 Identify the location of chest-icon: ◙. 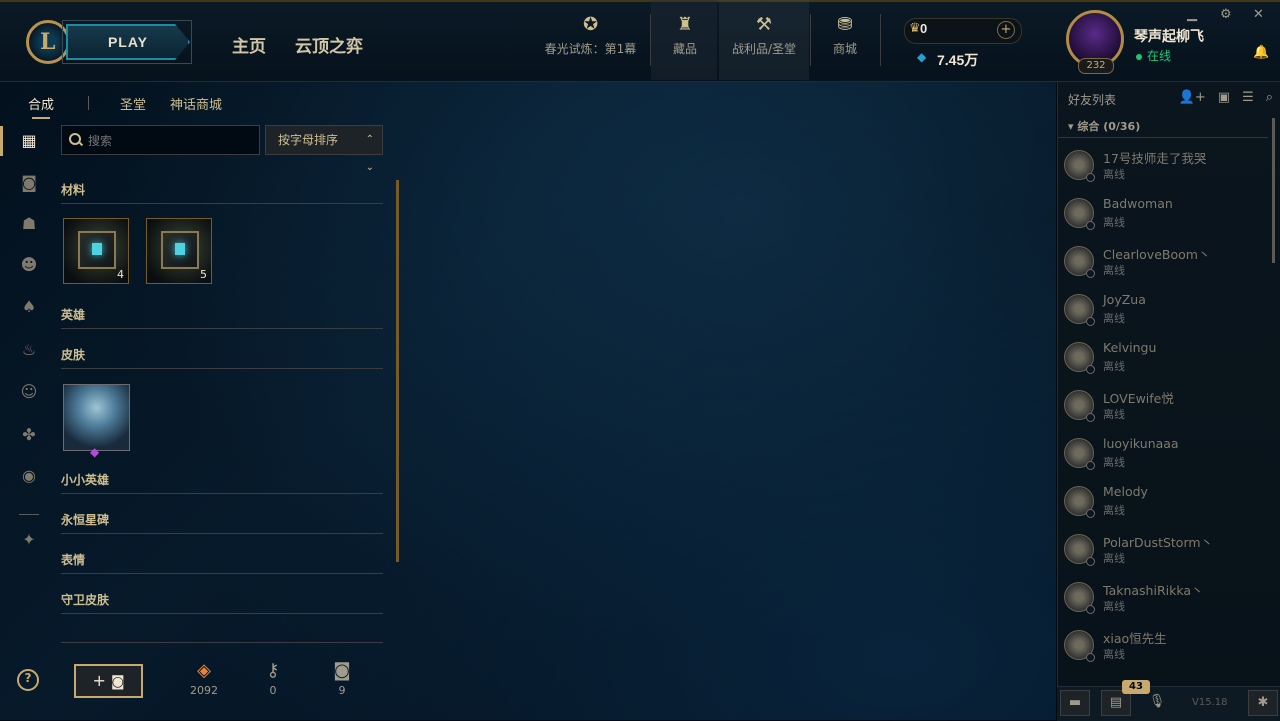
(342, 670).